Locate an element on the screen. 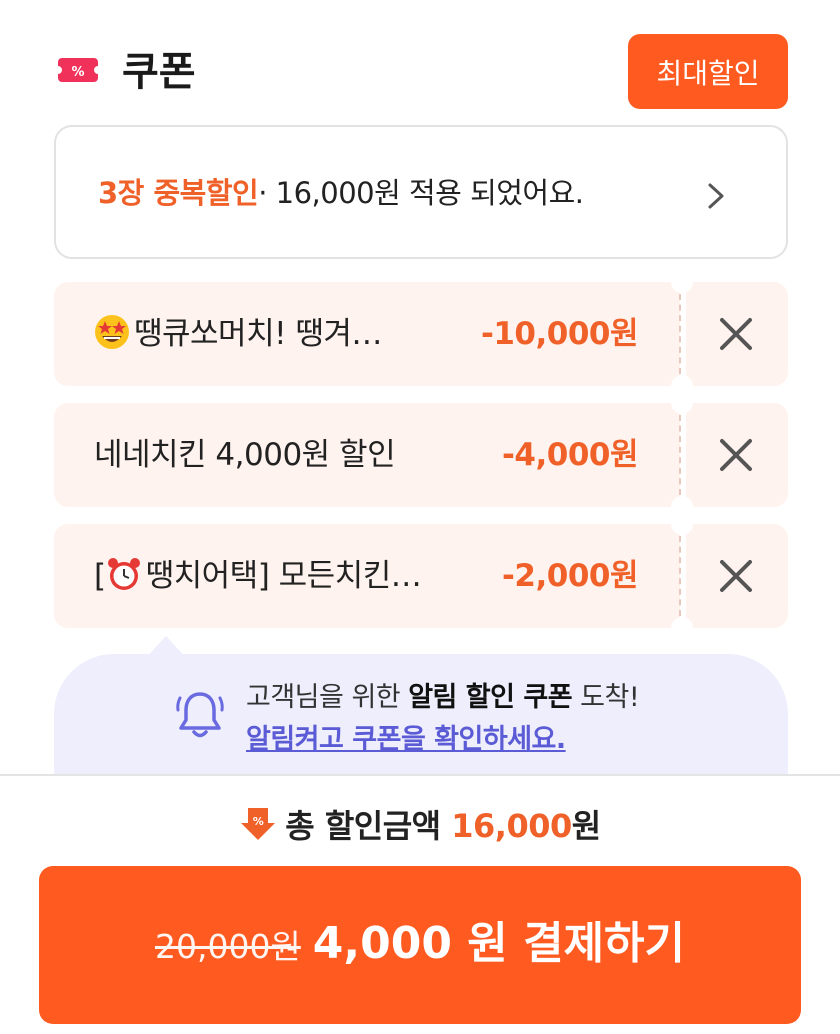  notice-message: 고객님을 위한 알림 할인 쿠폰 도착! is located at coordinates (443, 697).